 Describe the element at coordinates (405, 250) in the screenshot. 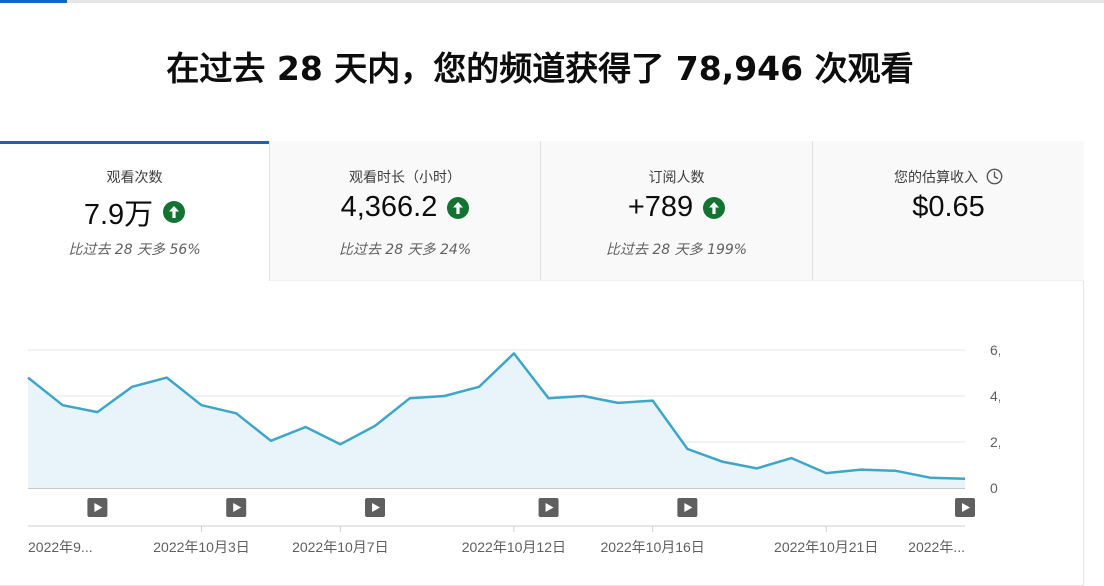

I see `tab-delta: 比过去 28 天多 24%` at that location.